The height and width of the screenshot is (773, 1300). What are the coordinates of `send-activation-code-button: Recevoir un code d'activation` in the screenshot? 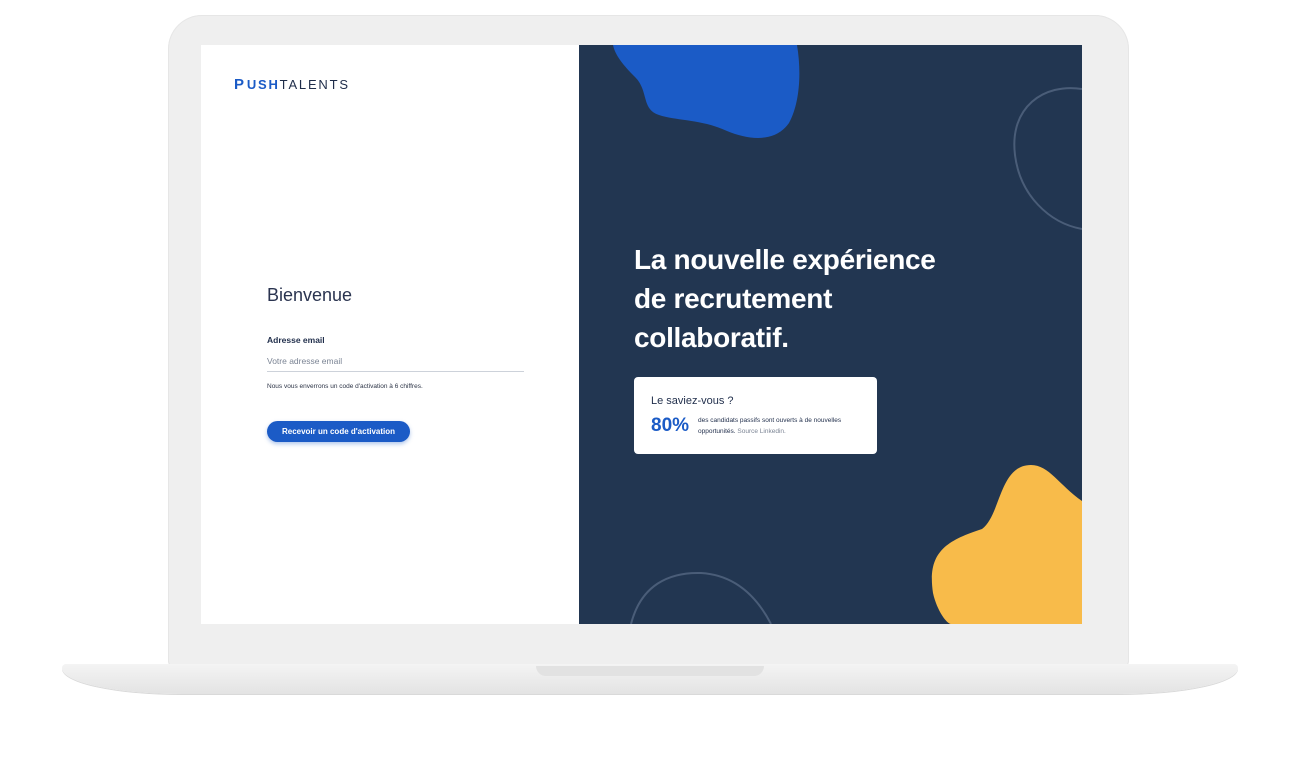 It's located at (338, 431).